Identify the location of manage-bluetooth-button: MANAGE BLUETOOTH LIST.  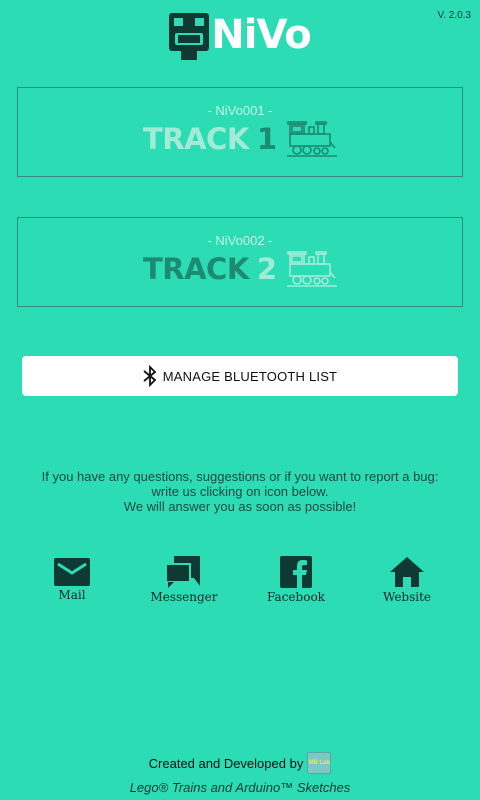
(240, 376).